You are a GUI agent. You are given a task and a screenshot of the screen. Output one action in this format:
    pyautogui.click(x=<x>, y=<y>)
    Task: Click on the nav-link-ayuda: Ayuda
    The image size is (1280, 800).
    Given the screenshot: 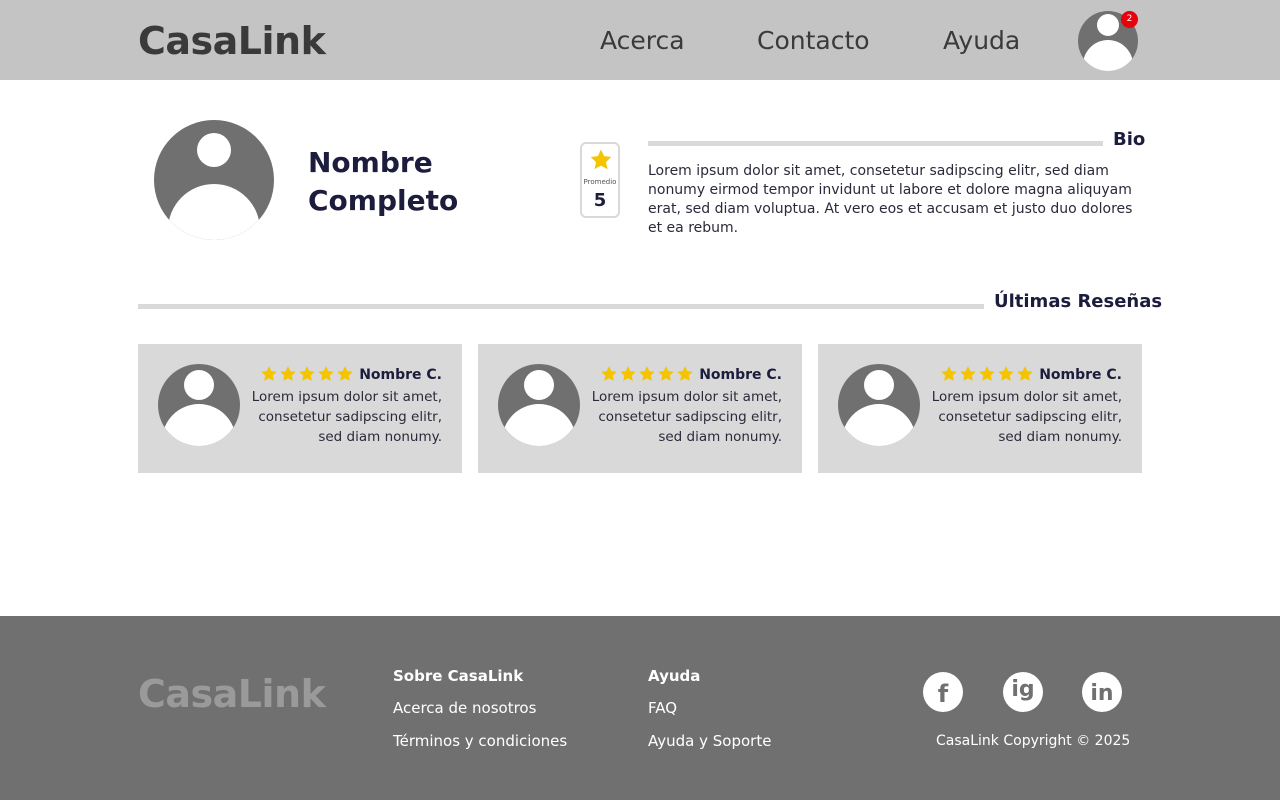 What is the action you would take?
    pyautogui.click(x=981, y=41)
    